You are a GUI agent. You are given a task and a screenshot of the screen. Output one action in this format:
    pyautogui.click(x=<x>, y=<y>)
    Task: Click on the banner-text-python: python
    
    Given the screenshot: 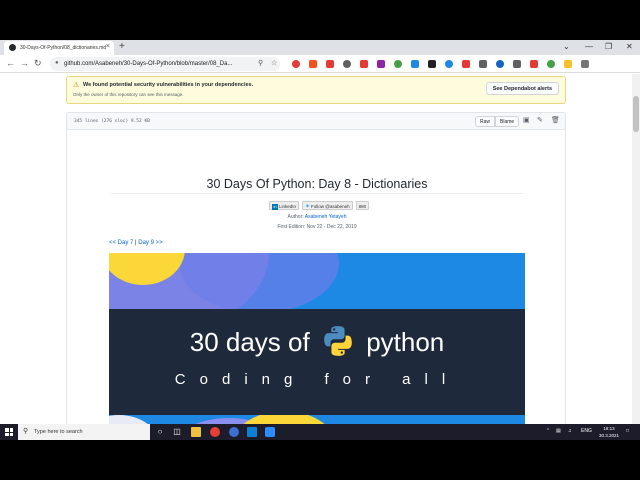 What is the action you would take?
    pyautogui.click(x=405, y=342)
    